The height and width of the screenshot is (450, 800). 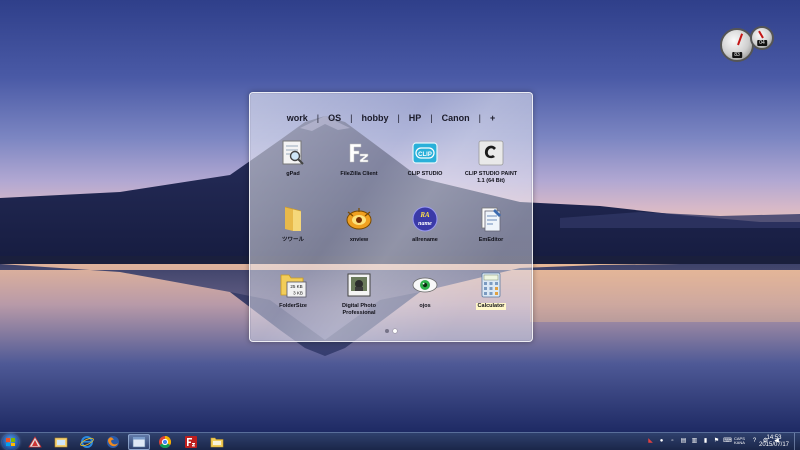 What do you see at coordinates (359, 236) in the screenshot?
I see `app-tile-xnview: xnview` at bounding box center [359, 236].